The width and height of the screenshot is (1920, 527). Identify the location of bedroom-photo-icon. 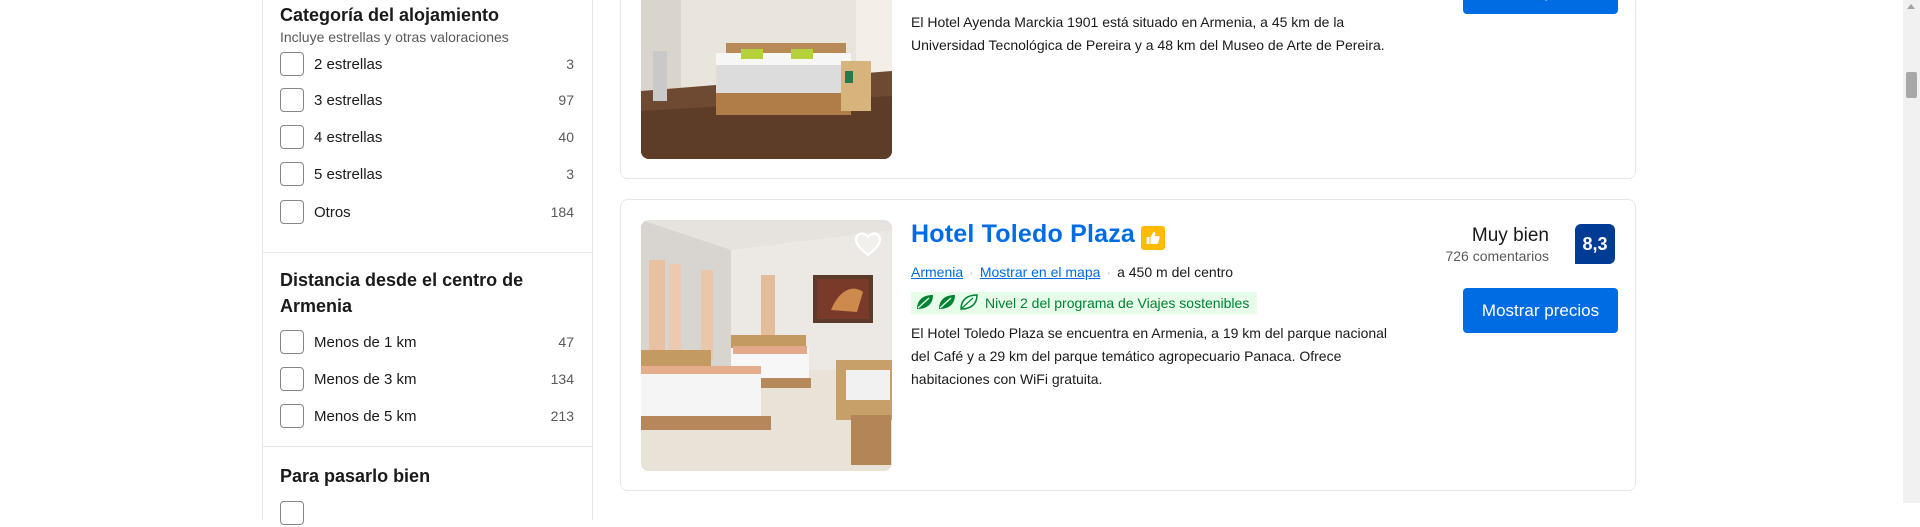
(766, 79).